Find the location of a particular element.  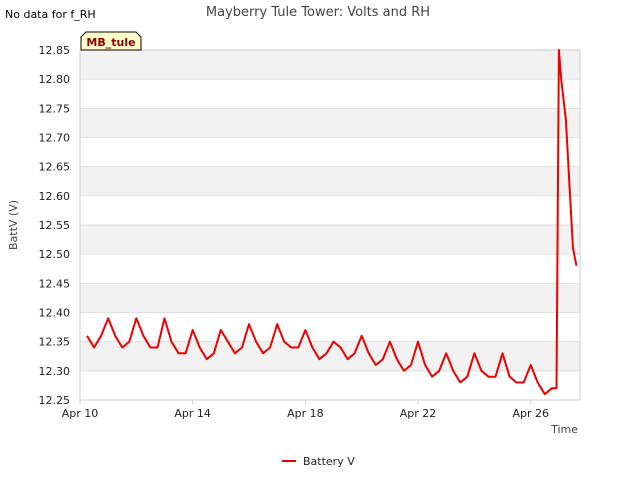

x-tick-label: Apr 14 is located at coordinates (192, 413).